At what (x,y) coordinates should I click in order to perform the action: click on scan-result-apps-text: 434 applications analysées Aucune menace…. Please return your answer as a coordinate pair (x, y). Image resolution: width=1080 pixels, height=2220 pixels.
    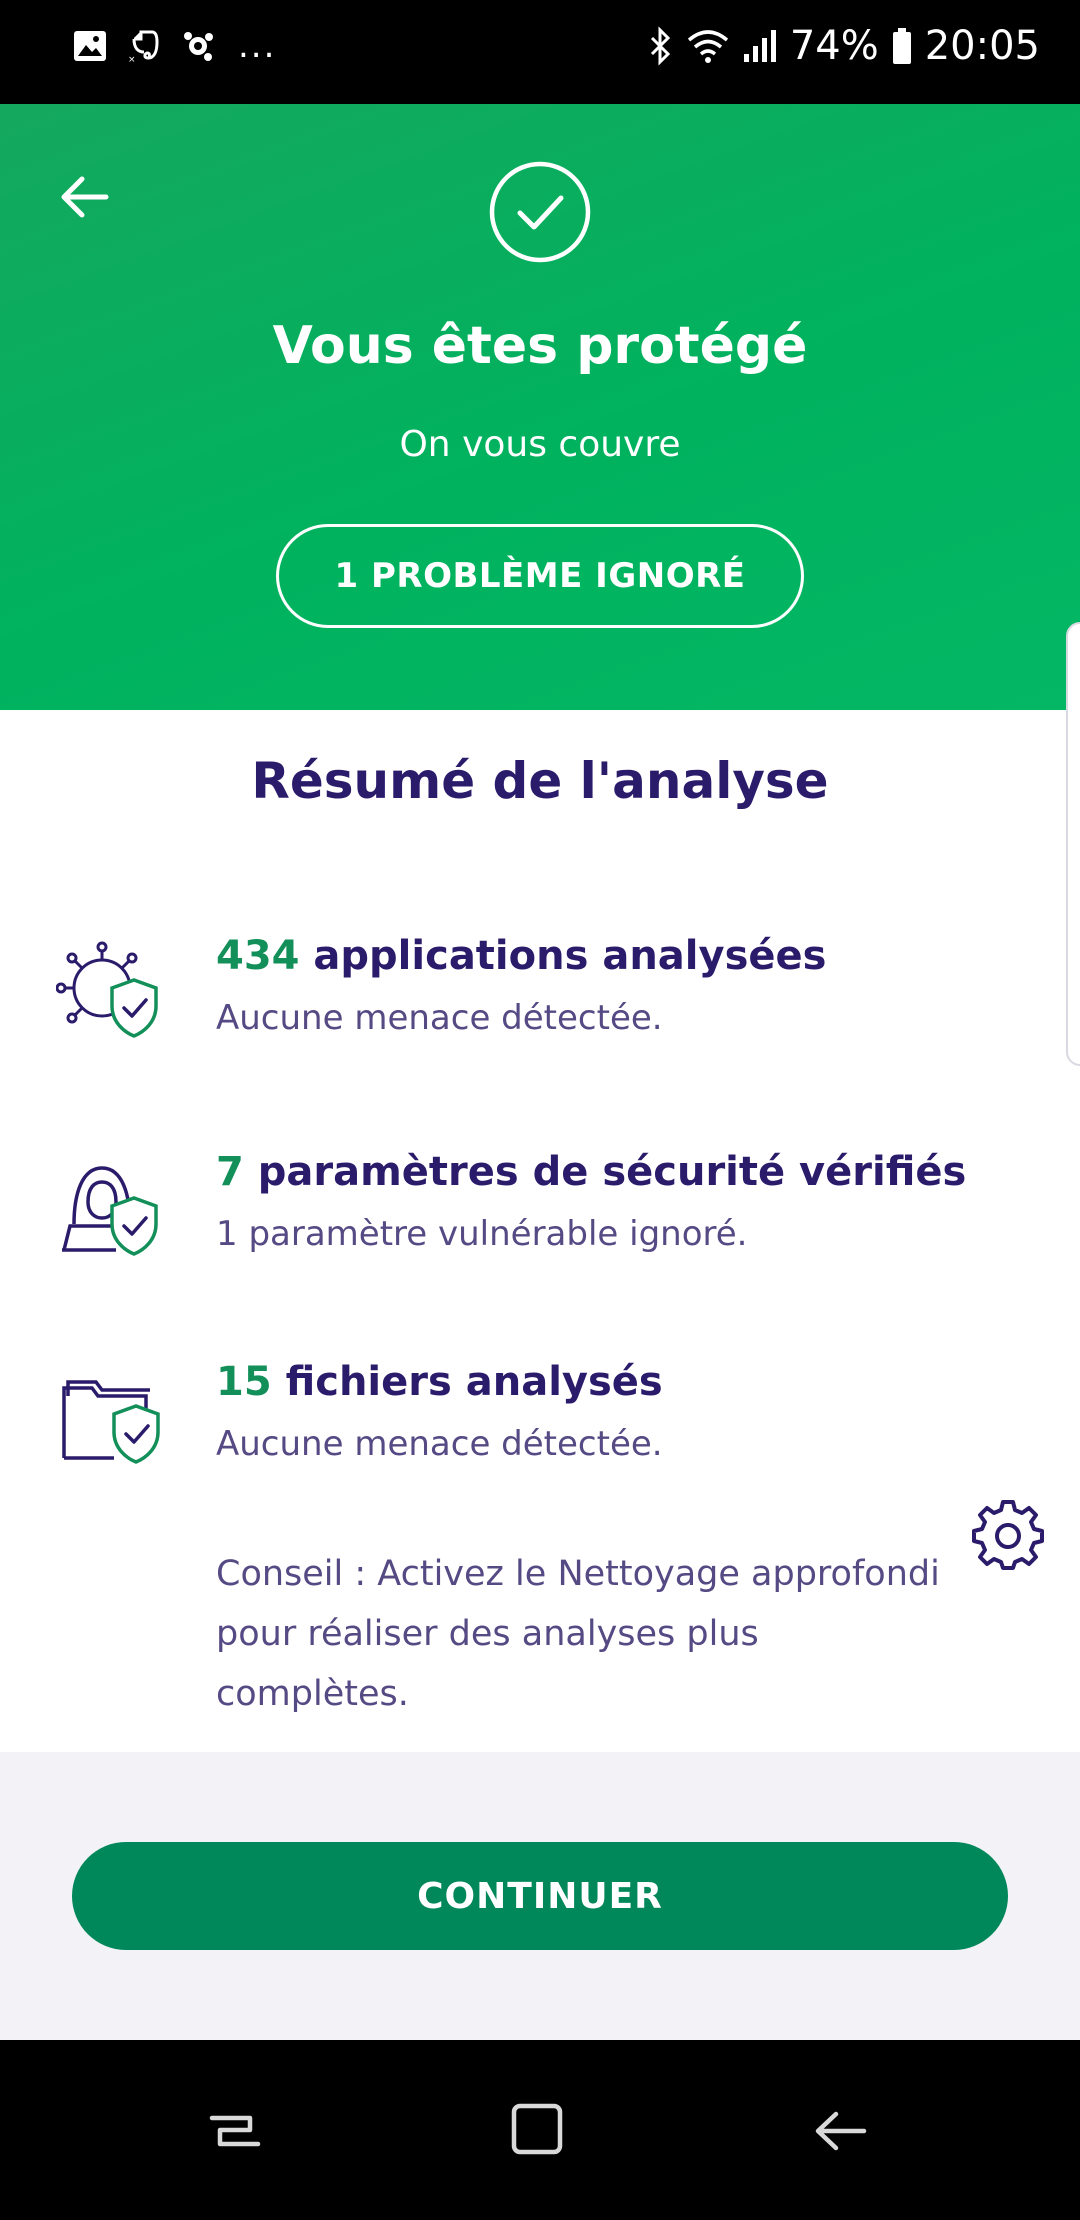
    Looking at the image, I should click on (616, 986).